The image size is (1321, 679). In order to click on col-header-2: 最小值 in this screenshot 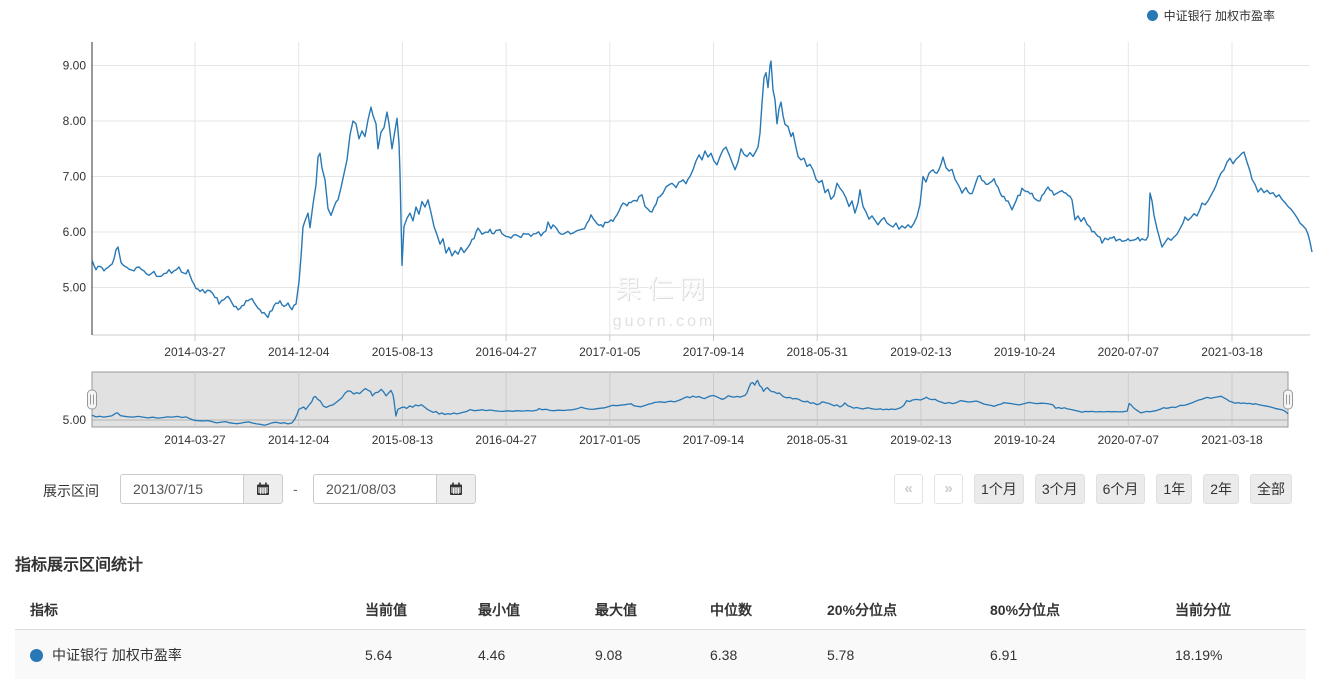, I will do `click(536, 610)`.